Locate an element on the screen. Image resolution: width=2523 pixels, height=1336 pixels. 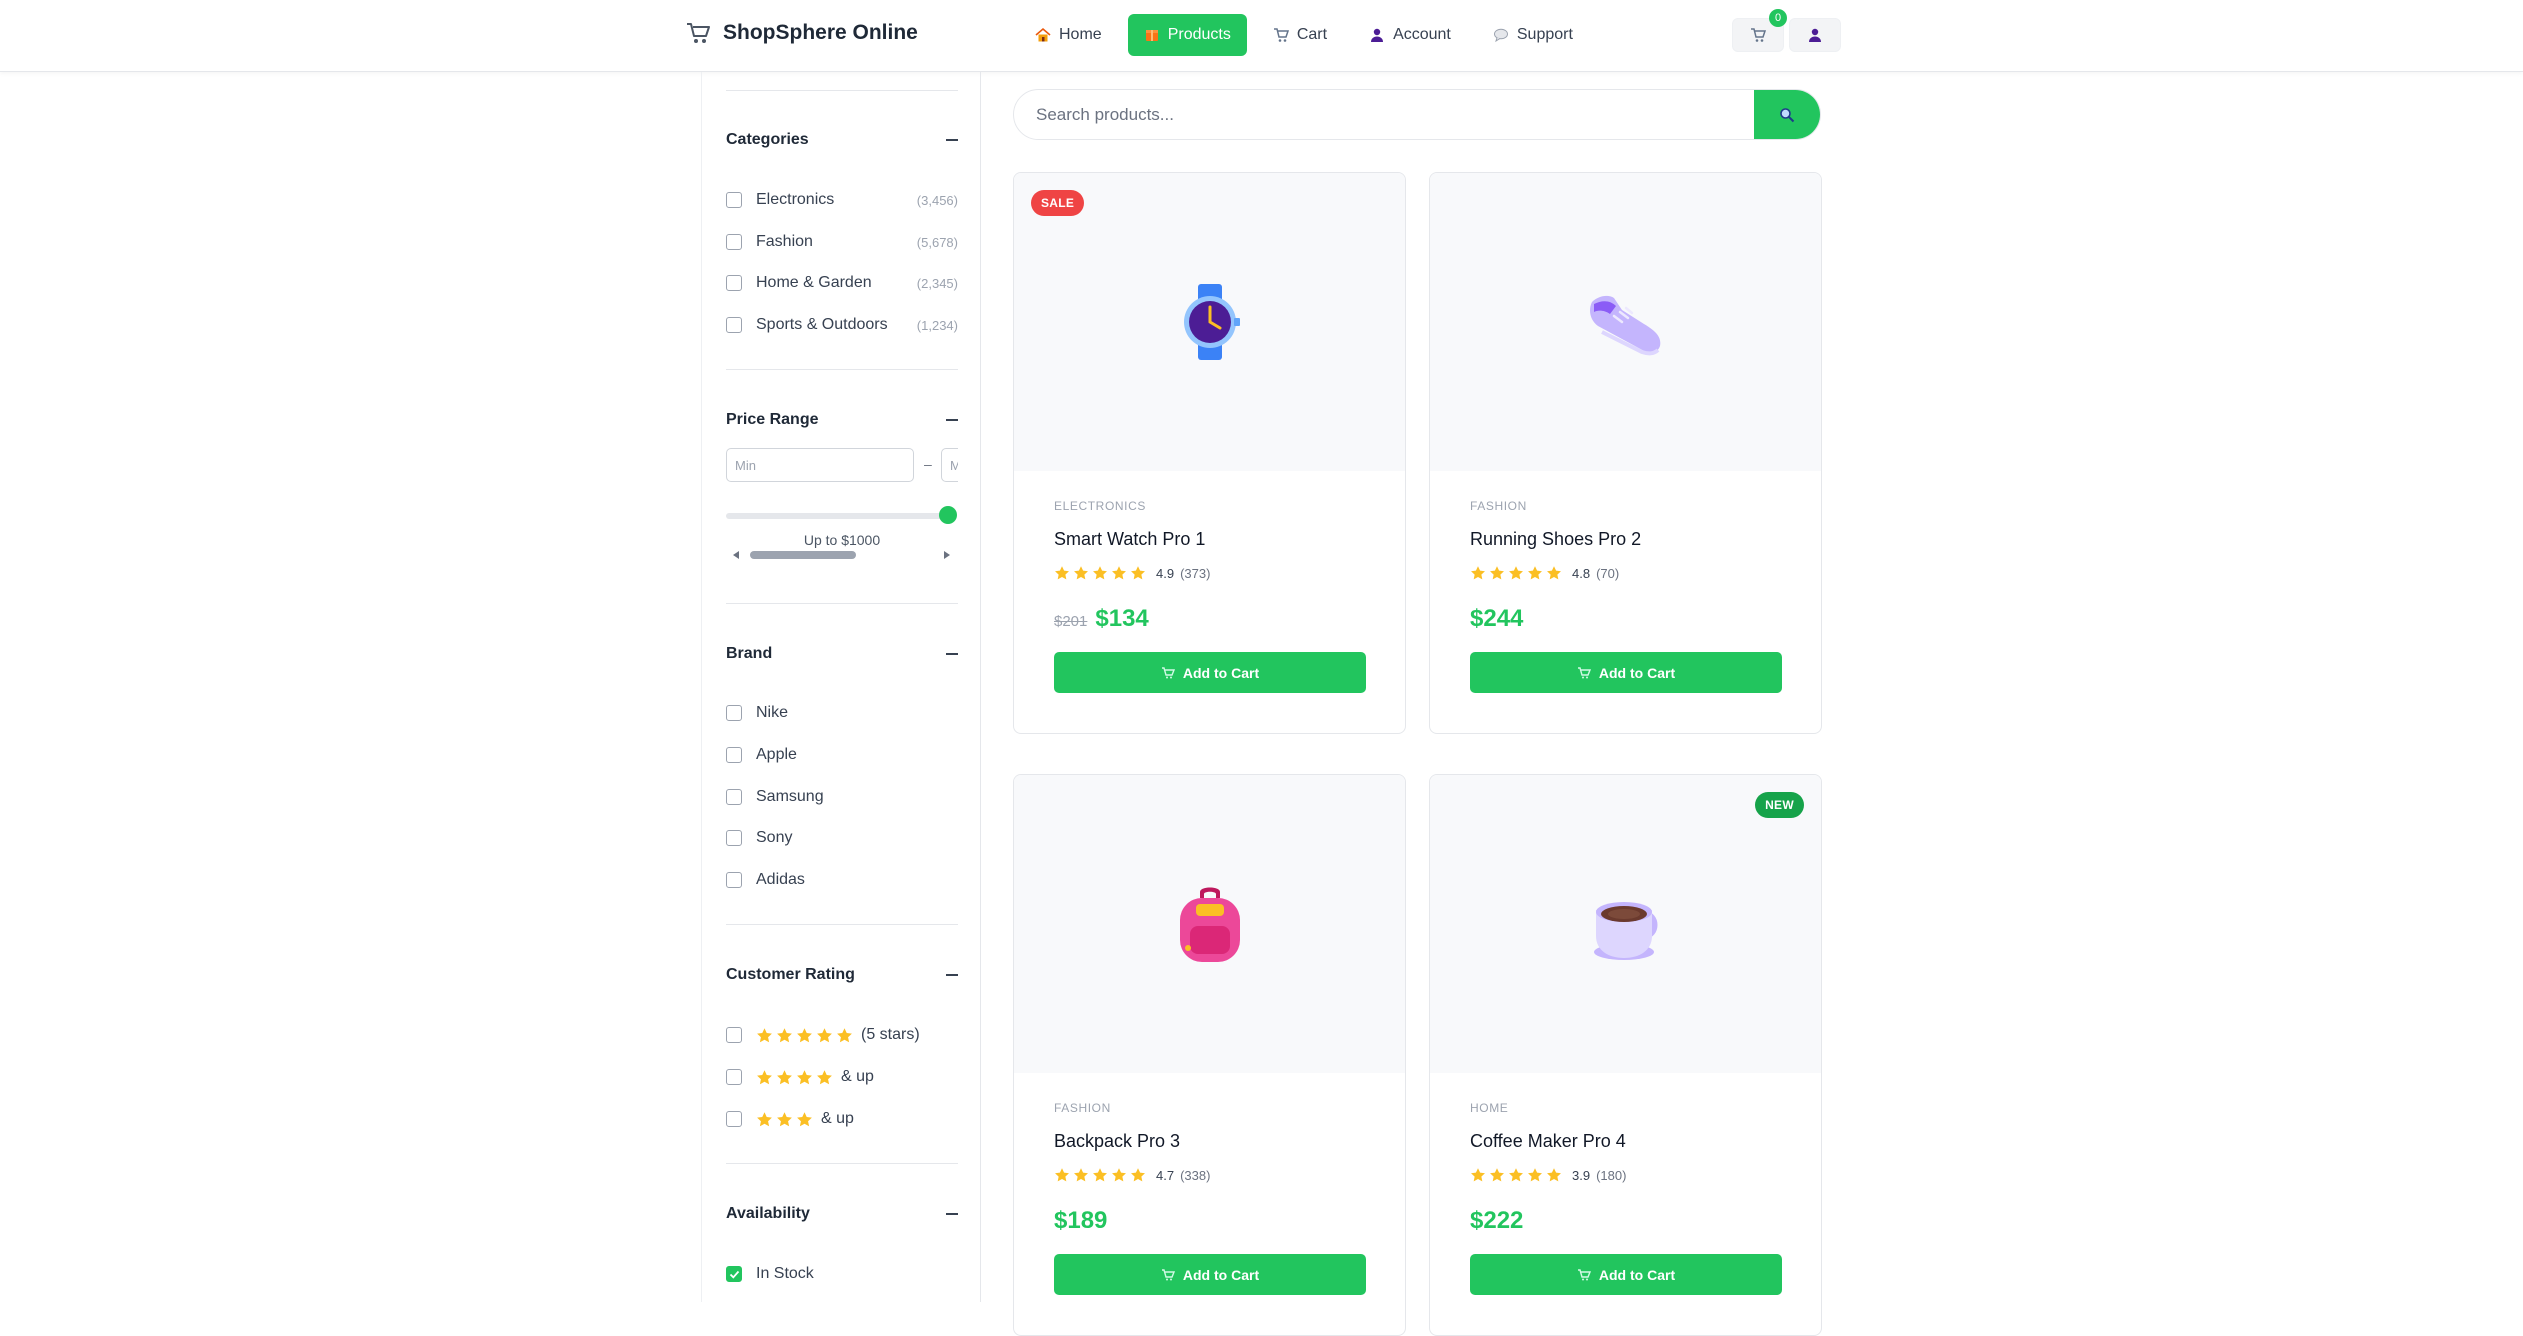
availability-header: Availability is located at coordinates (842, 1214).